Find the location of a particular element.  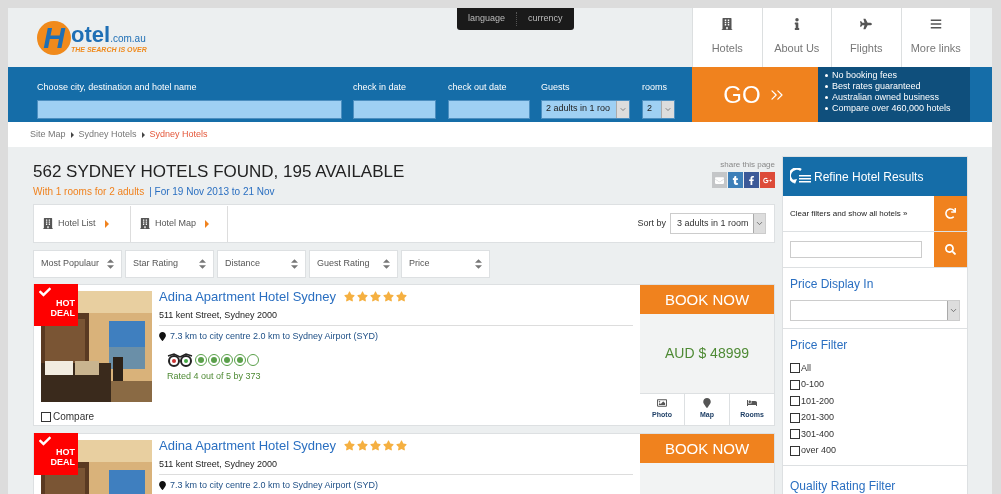

filter-option-label: 301-400 is located at coordinates (818, 434).